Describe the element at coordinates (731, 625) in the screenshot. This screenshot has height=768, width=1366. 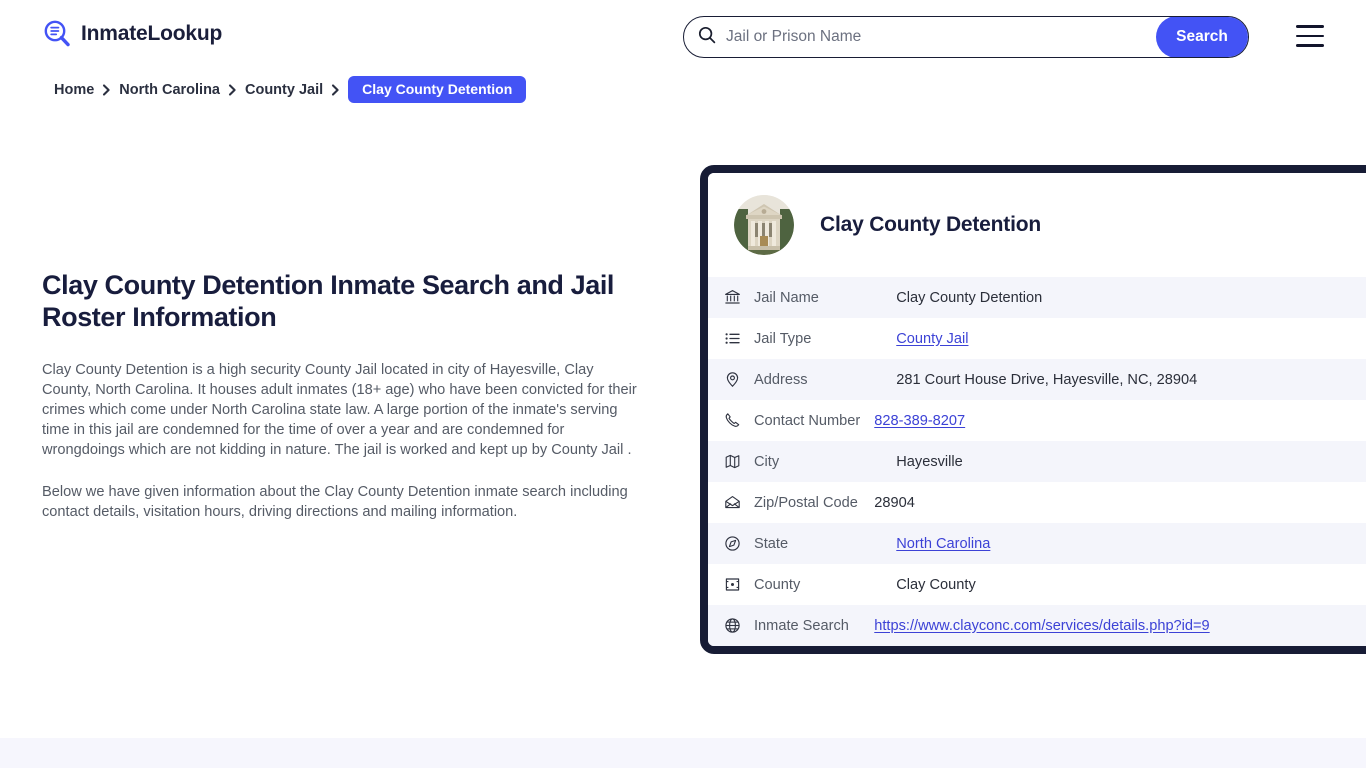
I see `globe-icon` at that location.